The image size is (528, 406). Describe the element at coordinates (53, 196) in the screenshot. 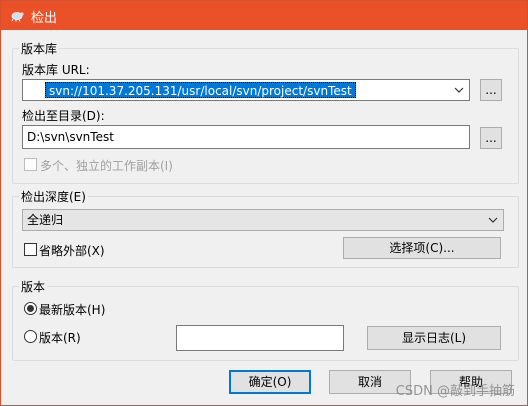

I see `depth-group-legend: 检出深度(E)` at that location.